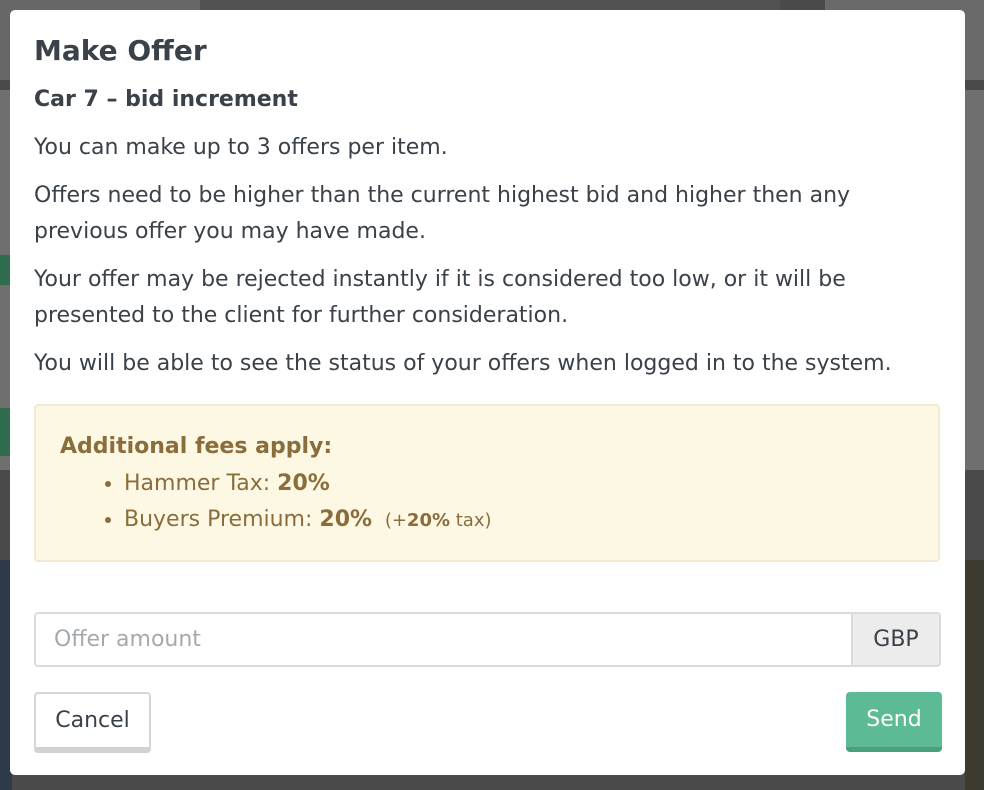 Image resolution: width=984 pixels, height=790 pixels. What do you see at coordinates (428, 520) in the screenshot?
I see `fee-tax-value: 20%` at bounding box center [428, 520].